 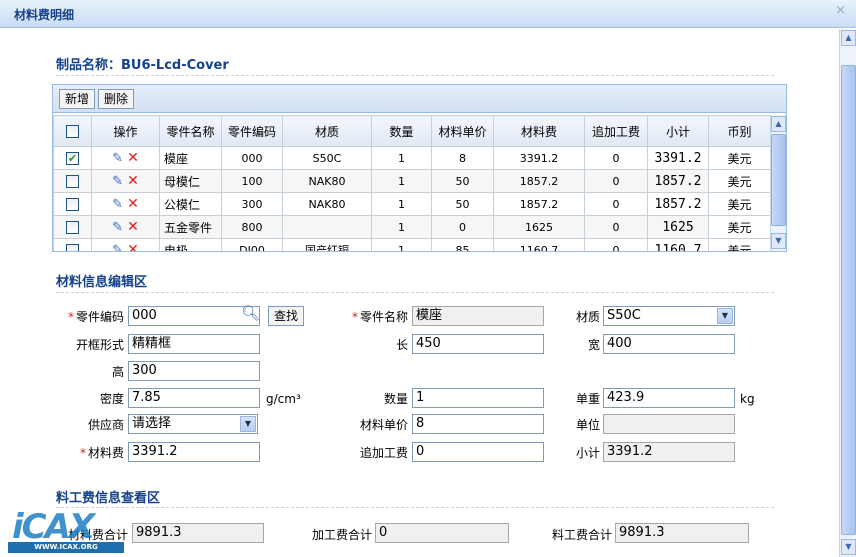 What do you see at coordinates (678, 204) in the screenshot?
I see `cell-subtotal: 1857.2` at bounding box center [678, 204].